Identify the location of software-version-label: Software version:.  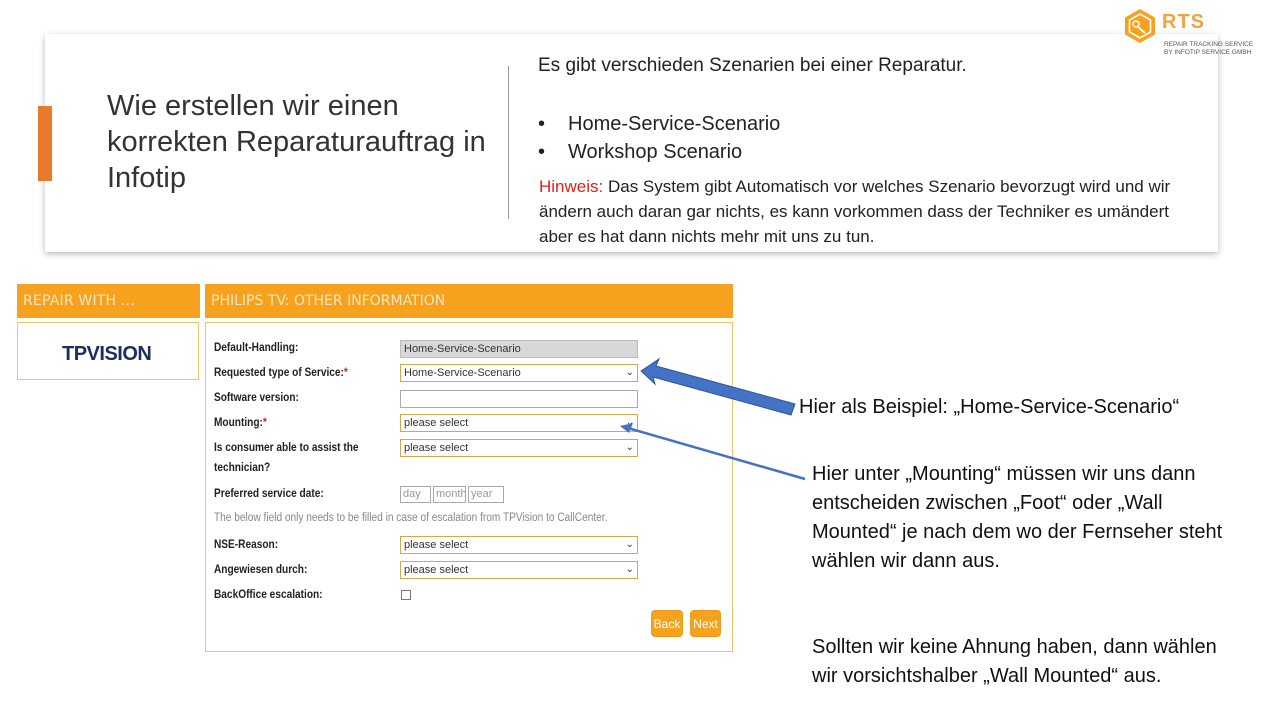
(256, 398).